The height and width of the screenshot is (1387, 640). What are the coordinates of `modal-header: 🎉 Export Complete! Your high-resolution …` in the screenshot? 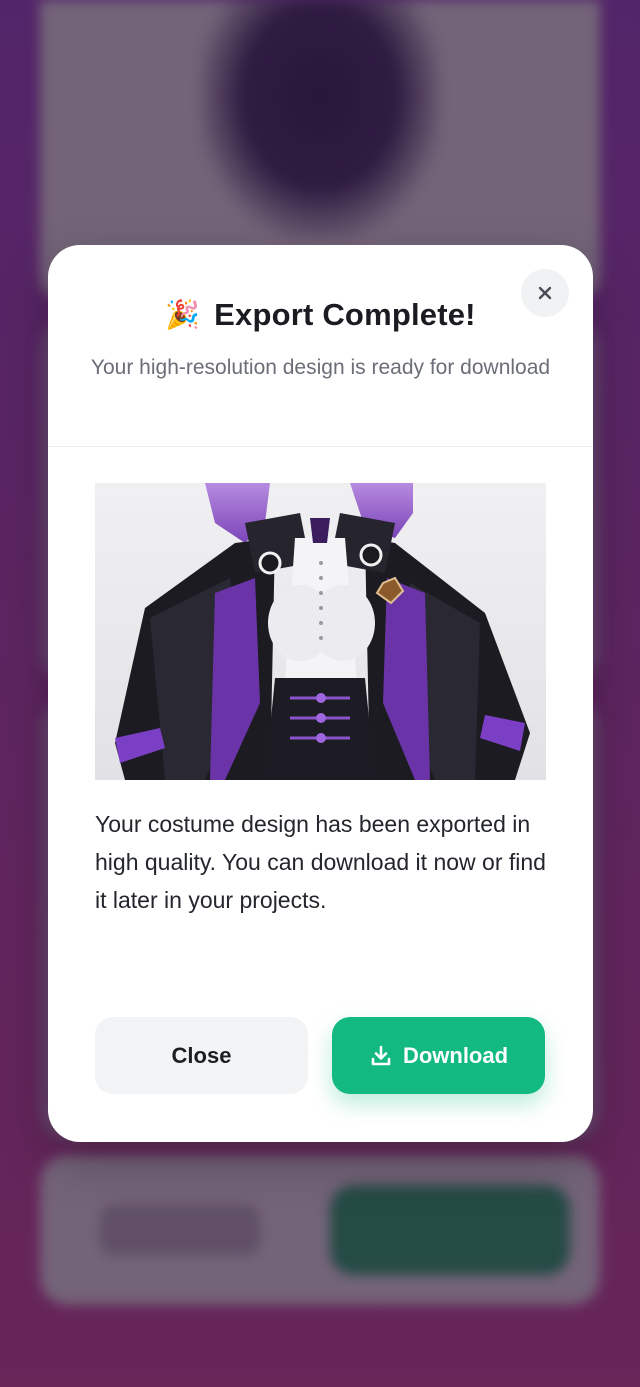 It's located at (320, 346).